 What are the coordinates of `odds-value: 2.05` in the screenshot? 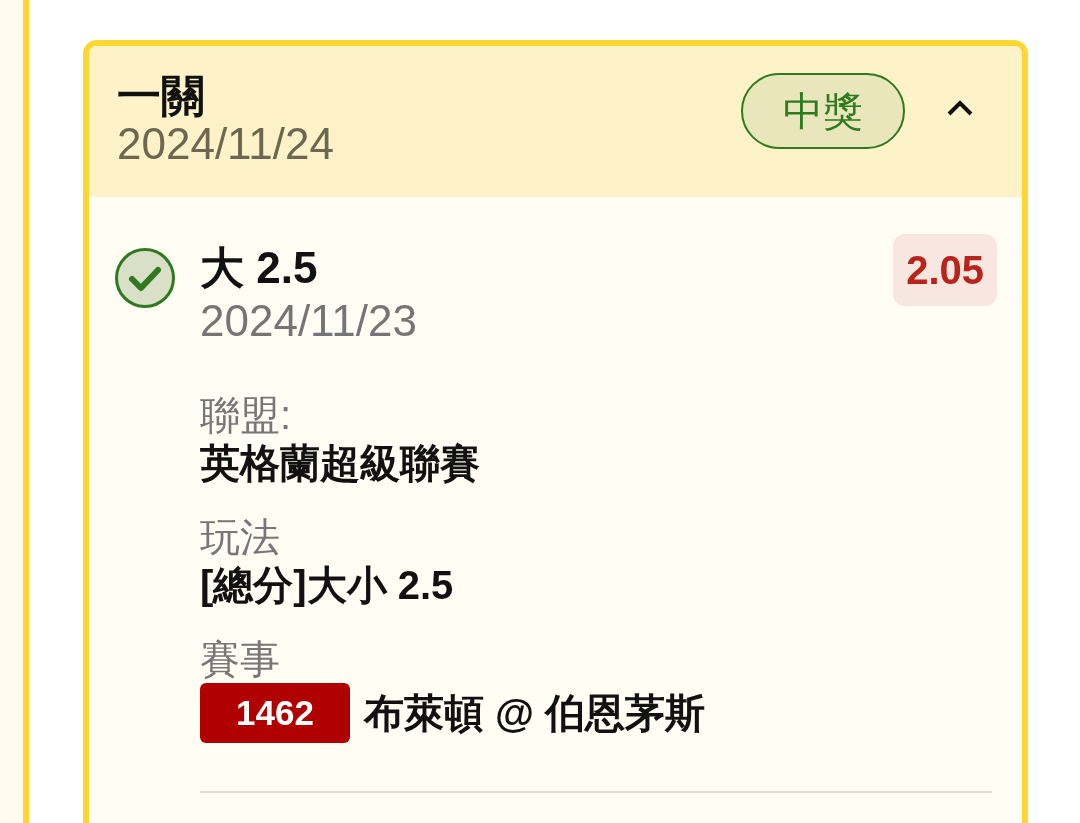 It's located at (945, 270).